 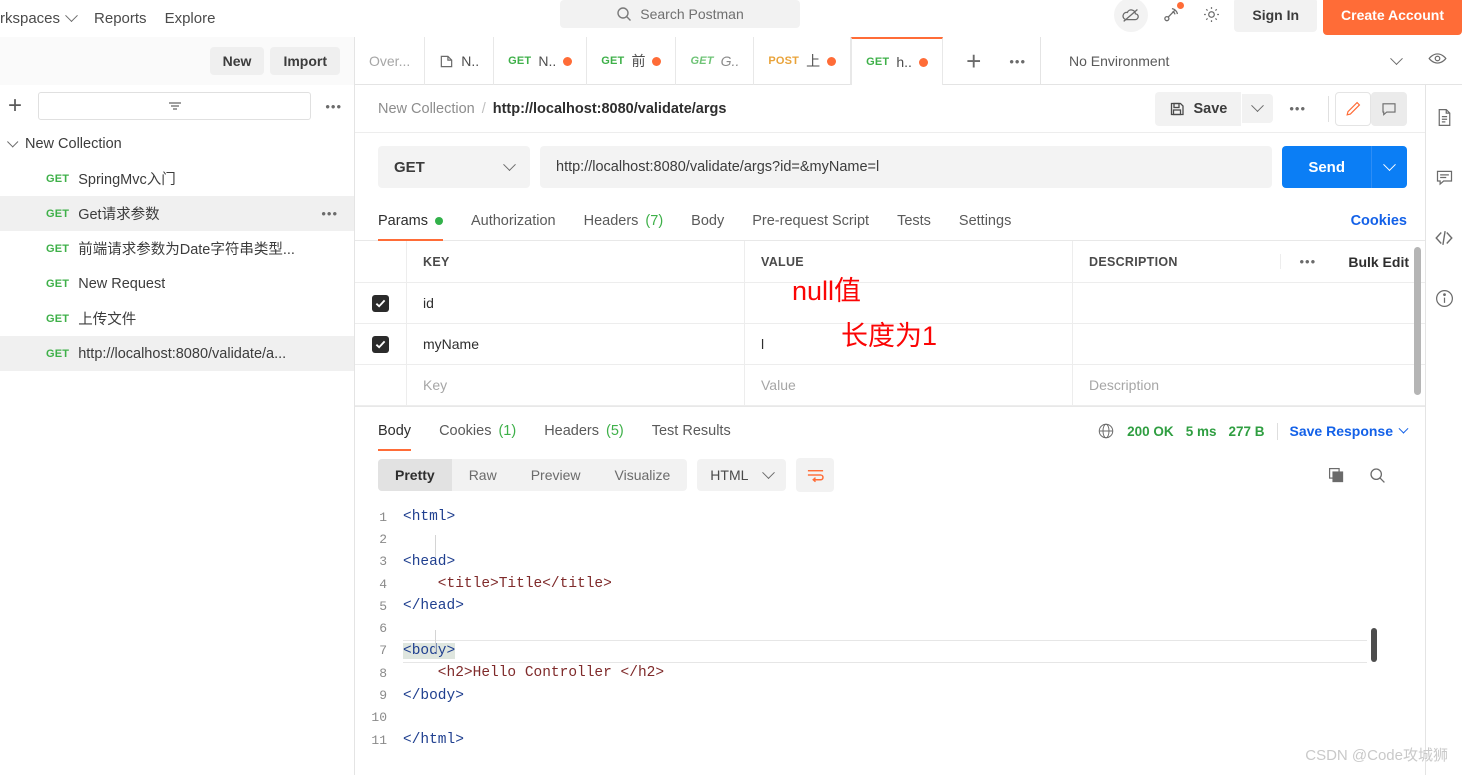 What do you see at coordinates (715, 61) in the screenshot?
I see `tab-request-3: GET G..` at bounding box center [715, 61].